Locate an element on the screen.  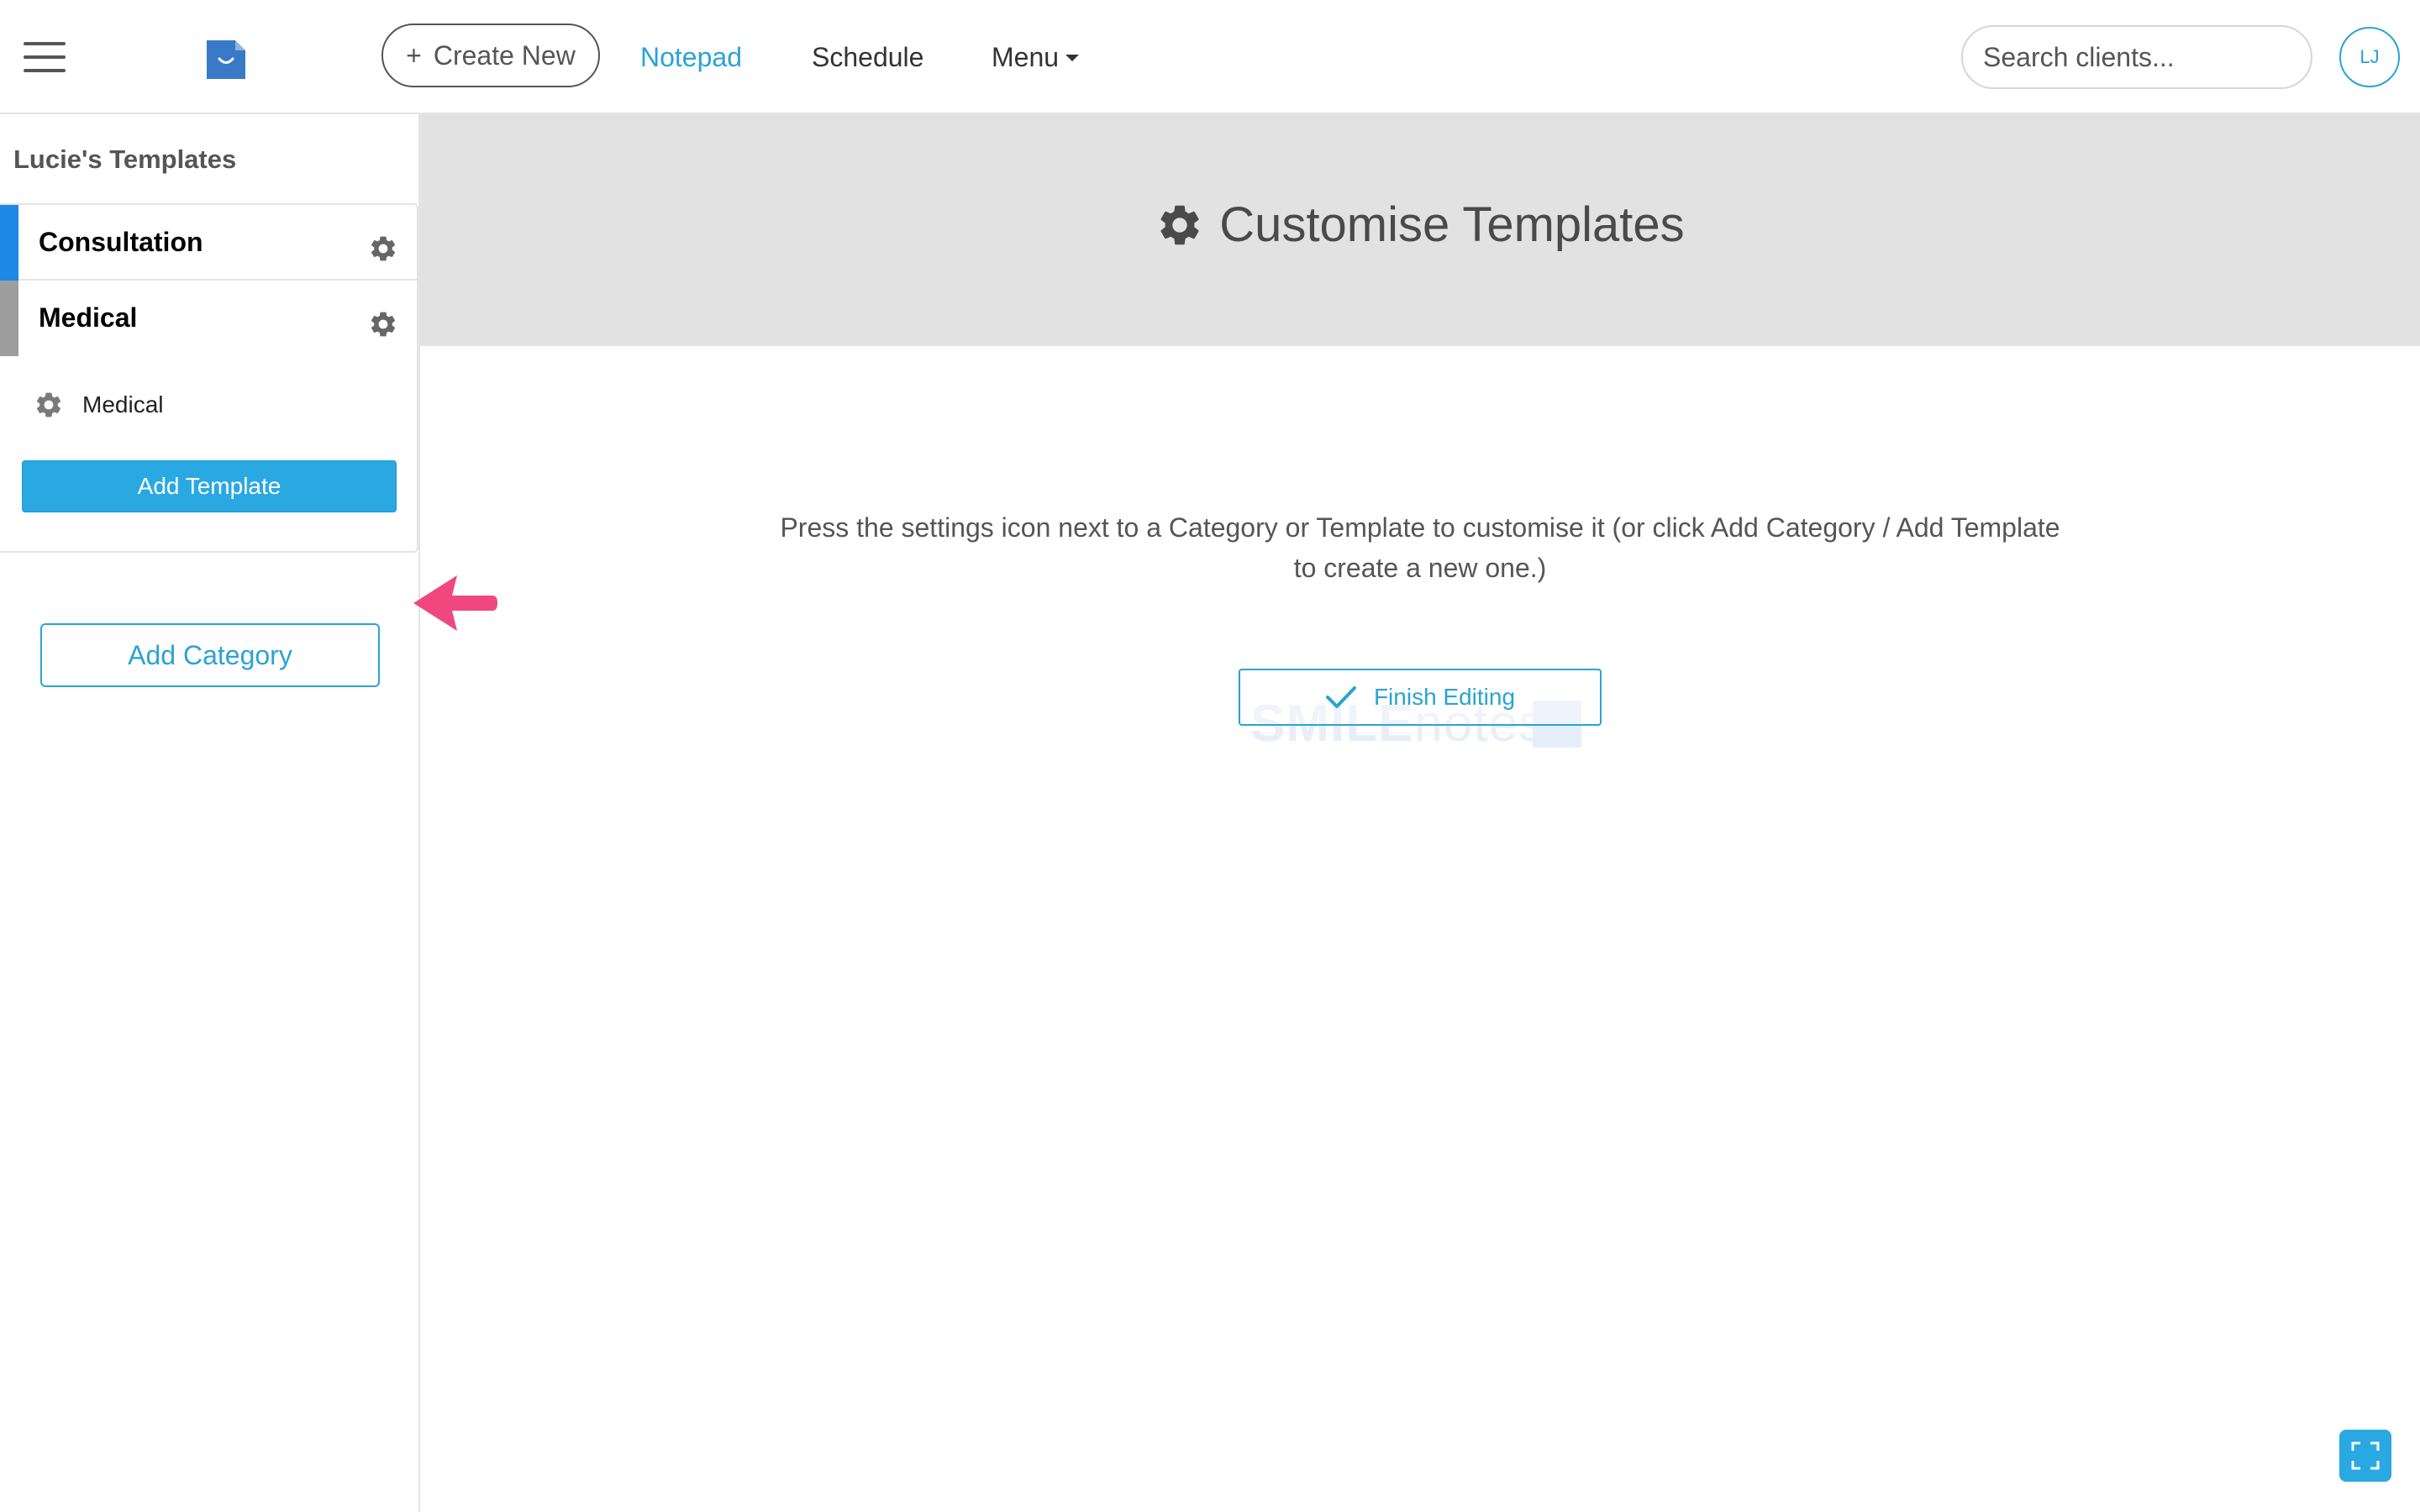
nav-menu-dropdown: Menu is located at coordinates (1036, 57).